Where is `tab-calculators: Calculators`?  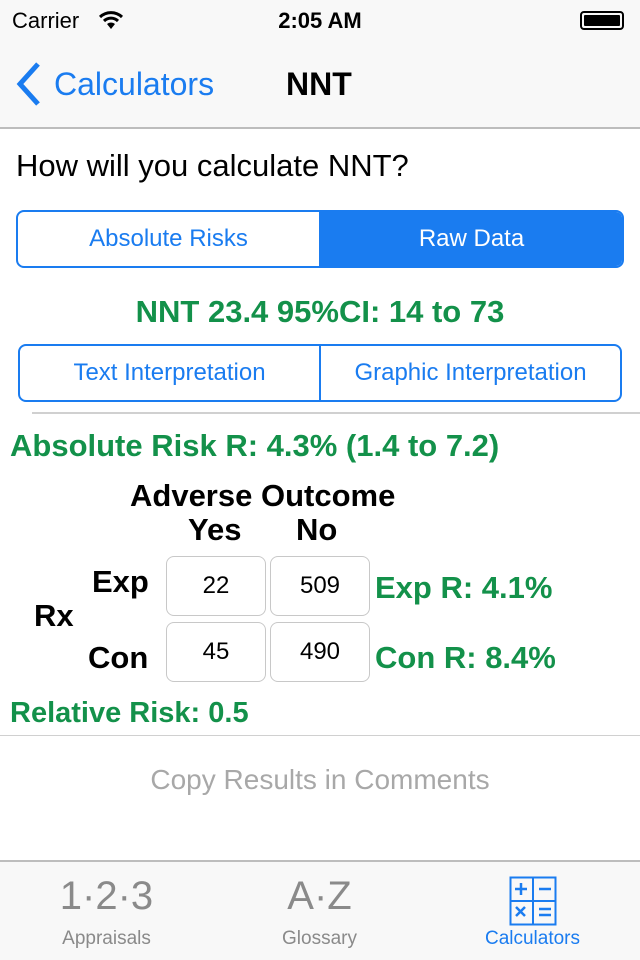 tab-calculators: Calculators is located at coordinates (532, 910).